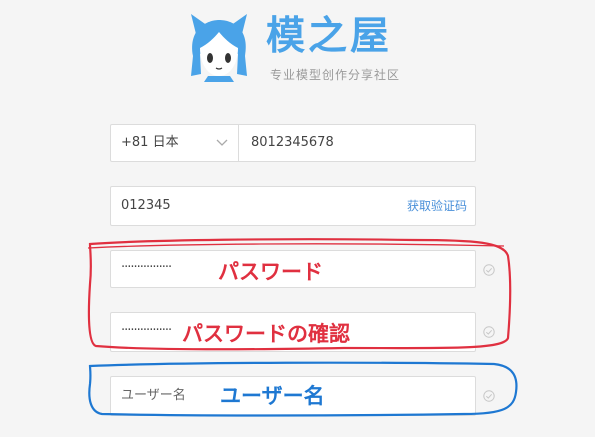  I want to click on country-code-select: +81 日本, so click(175, 143).